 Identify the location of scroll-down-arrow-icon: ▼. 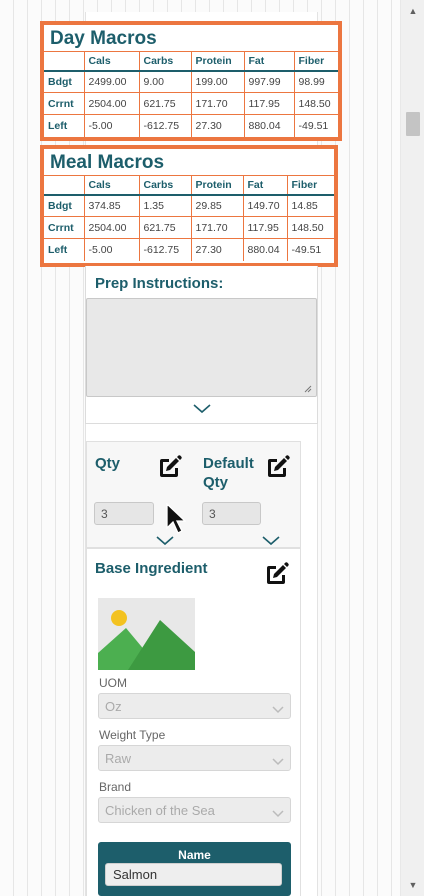
(412, 885).